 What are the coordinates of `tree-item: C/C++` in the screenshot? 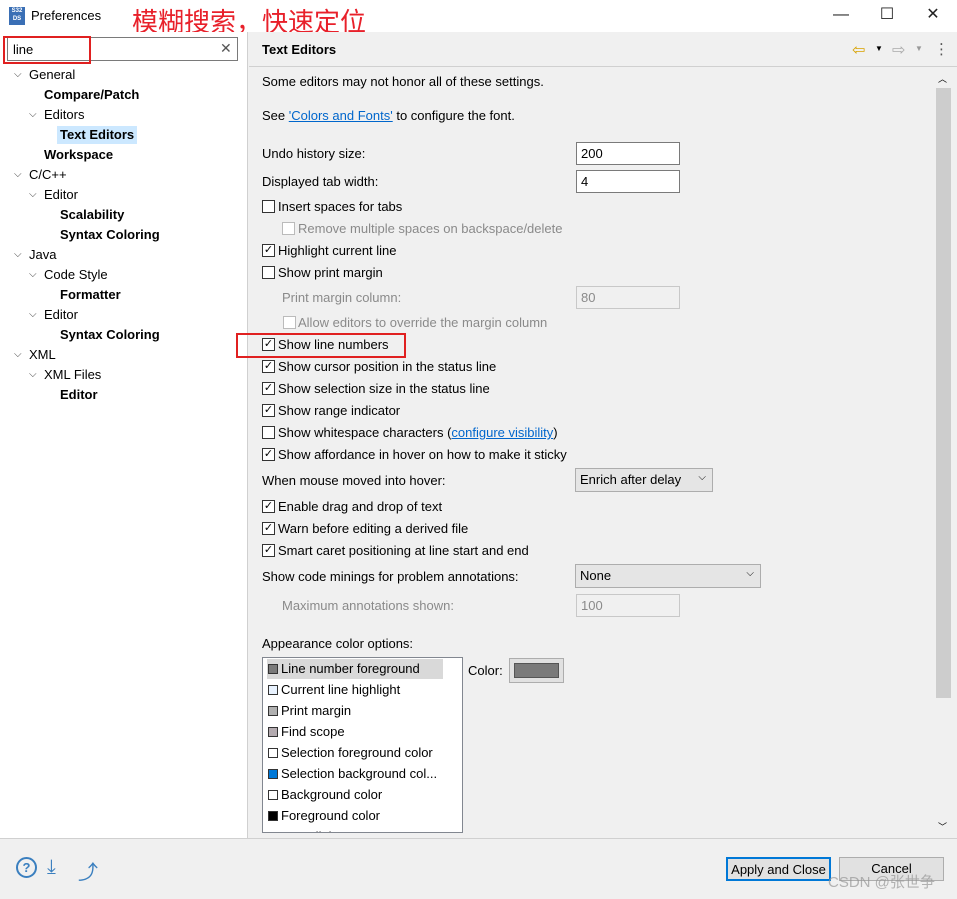 It's located at (48, 175).